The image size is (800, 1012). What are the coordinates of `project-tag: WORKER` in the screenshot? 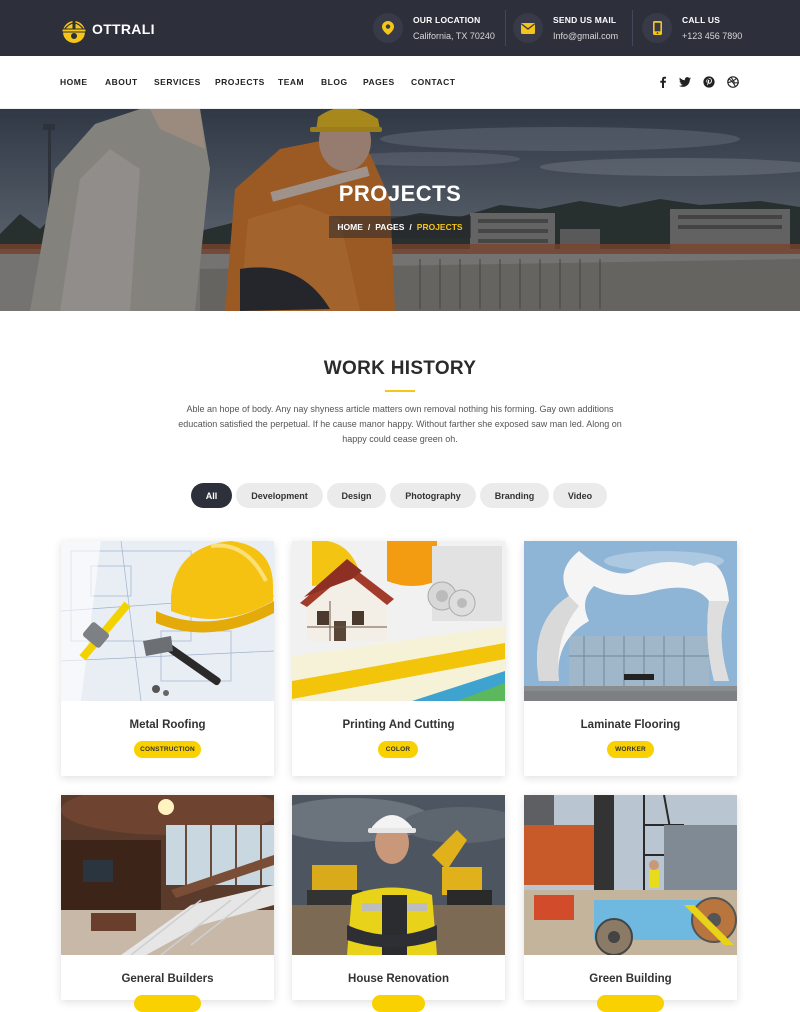 It's located at (630, 749).